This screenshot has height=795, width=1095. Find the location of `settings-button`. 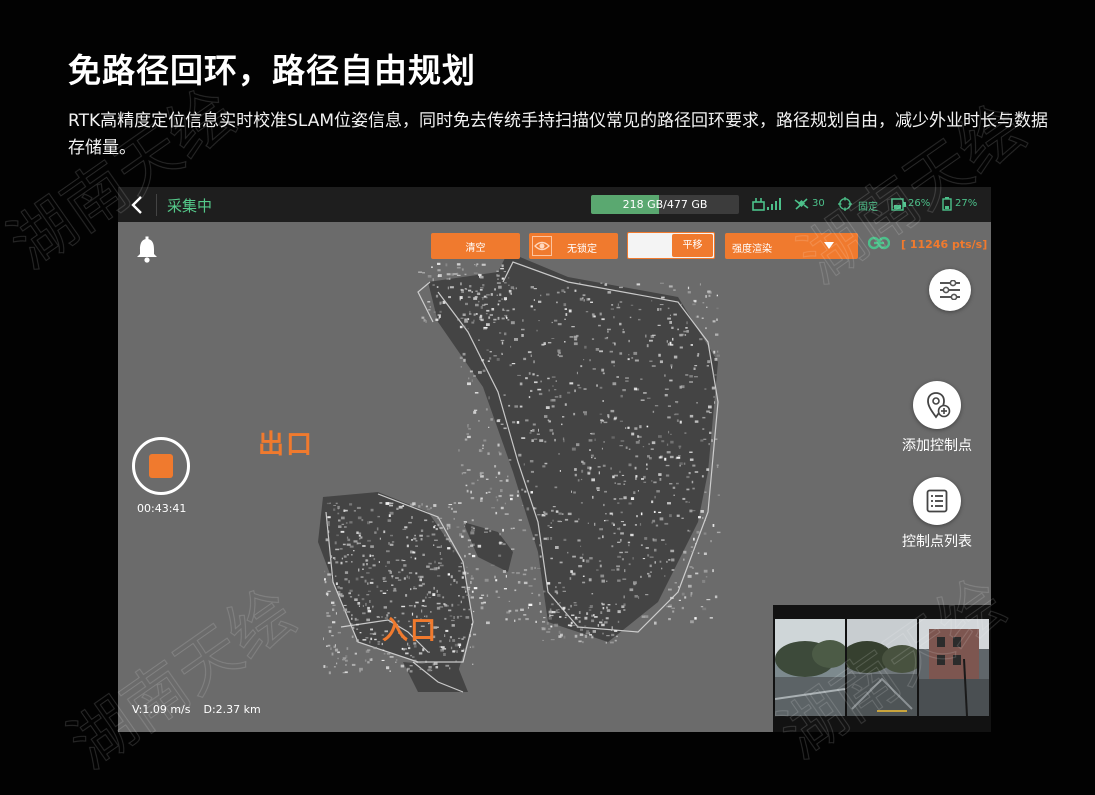

settings-button is located at coordinates (950, 290).